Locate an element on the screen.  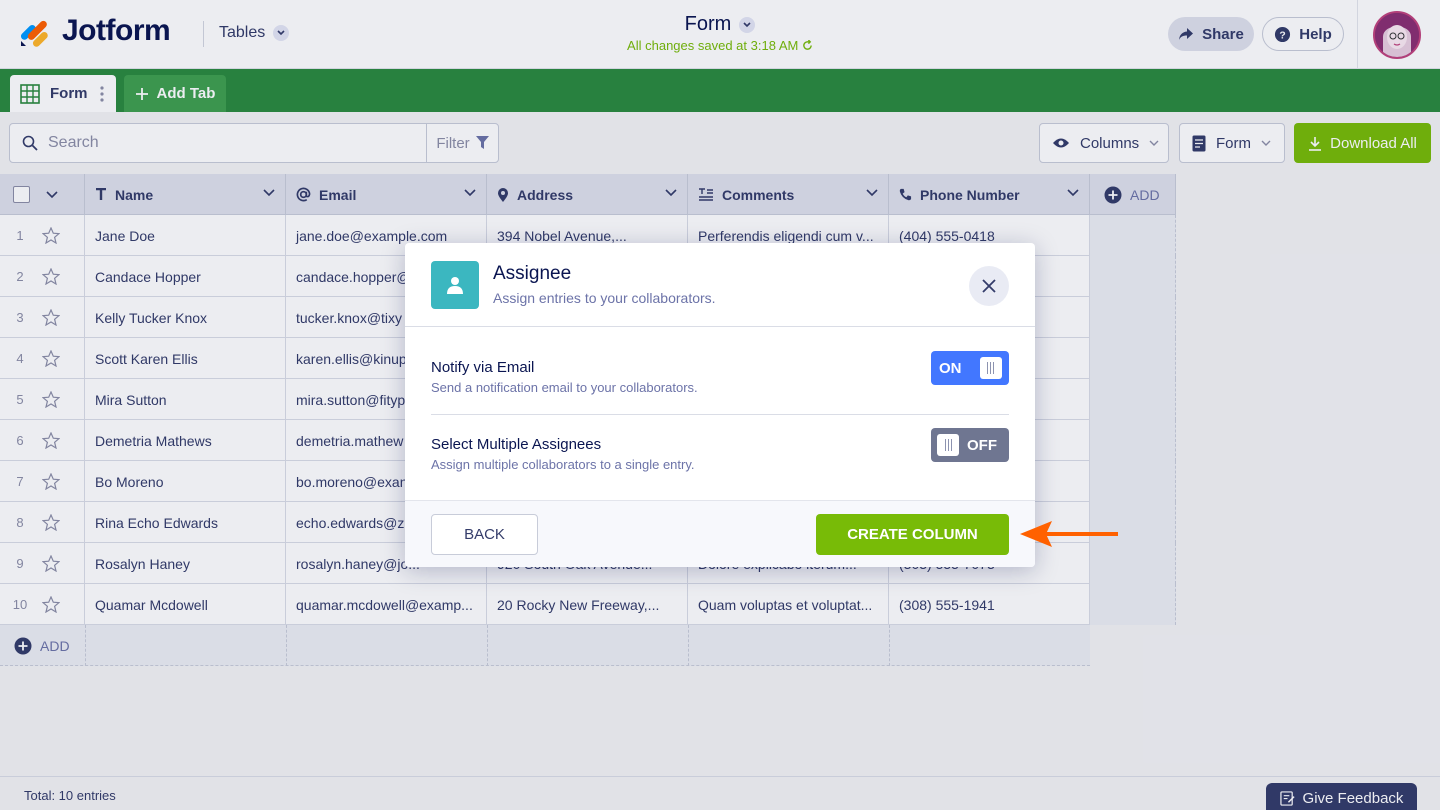
modal-subtitle: Assign entries to your collaborators. is located at coordinates (604, 298).